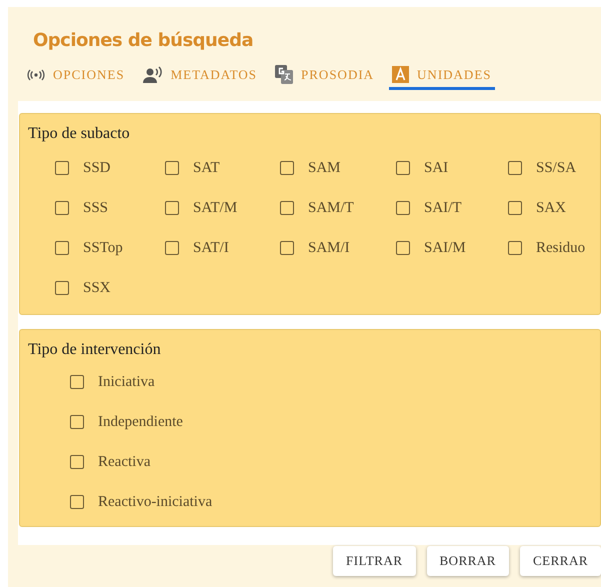 This screenshot has height=587, width=601. Describe the element at coordinates (140, 422) in the screenshot. I see `option-label: Independiente` at that location.